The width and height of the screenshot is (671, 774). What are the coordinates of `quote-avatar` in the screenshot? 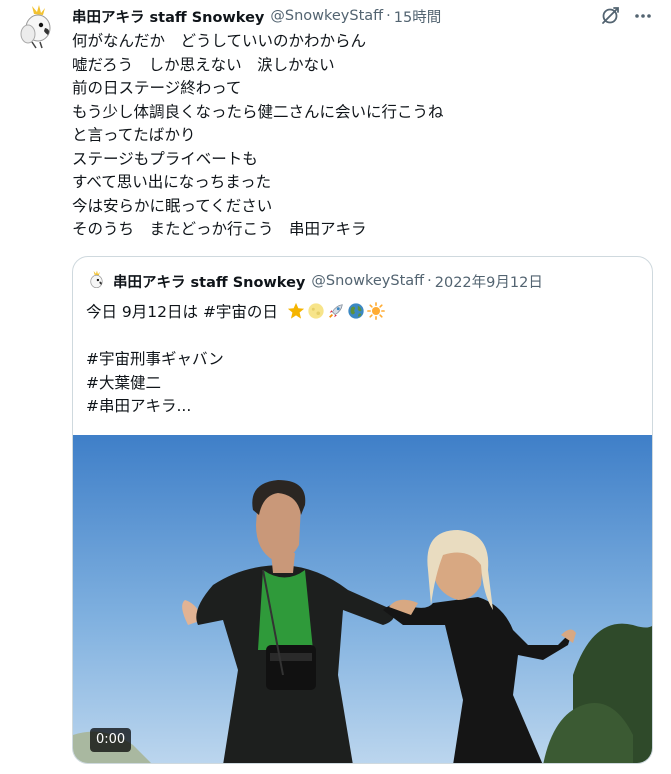 It's located at (96, 281).